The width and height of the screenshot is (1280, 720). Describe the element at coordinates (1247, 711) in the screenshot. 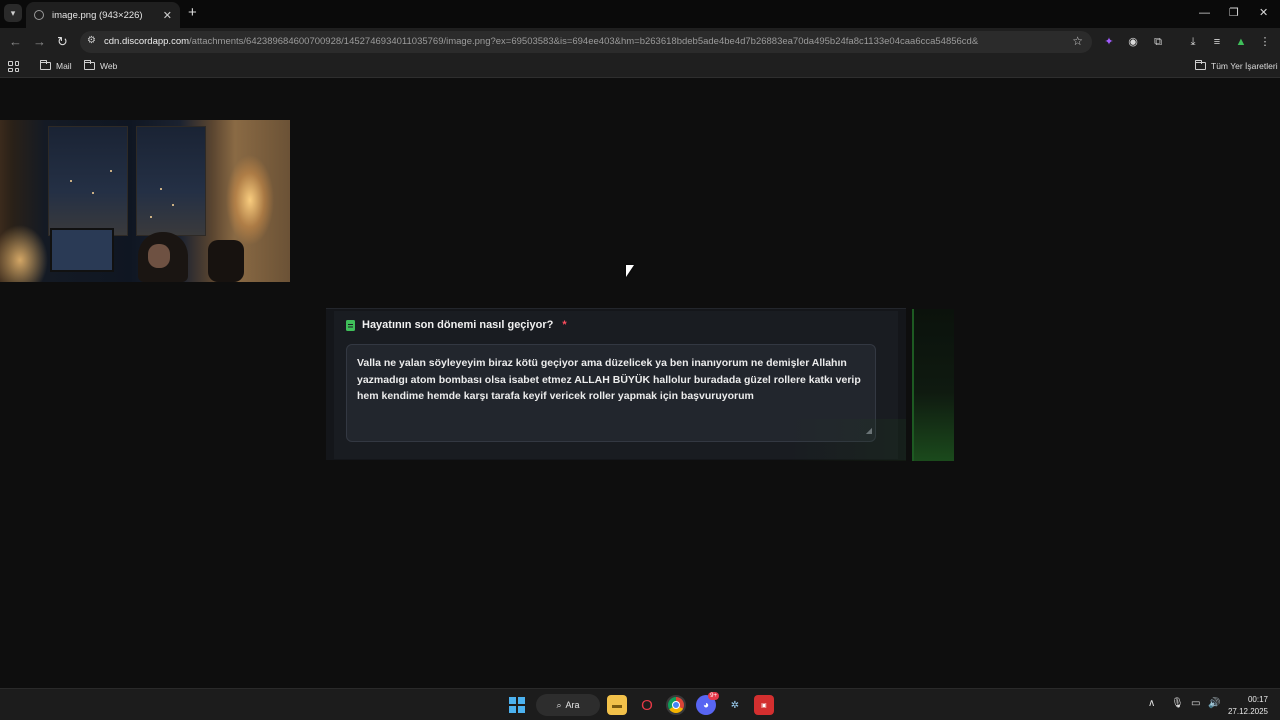

I see `clock-date: 27.12.2025` at that location.